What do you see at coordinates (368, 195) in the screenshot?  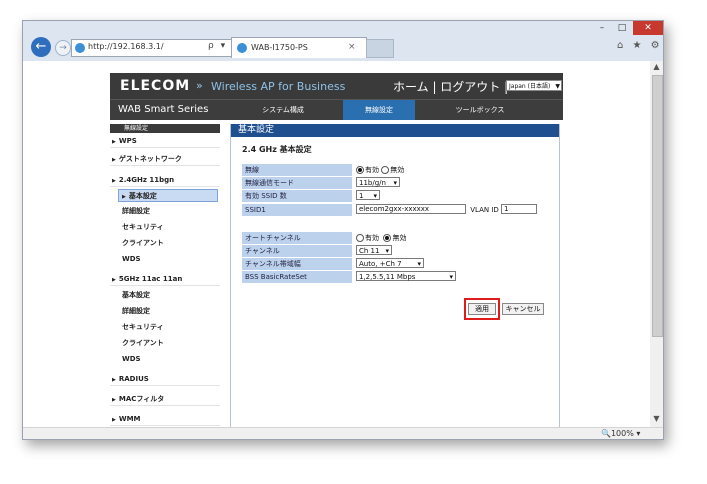 I see `ssid-count-select: 1 ▾` at bounding box center [368, 195].